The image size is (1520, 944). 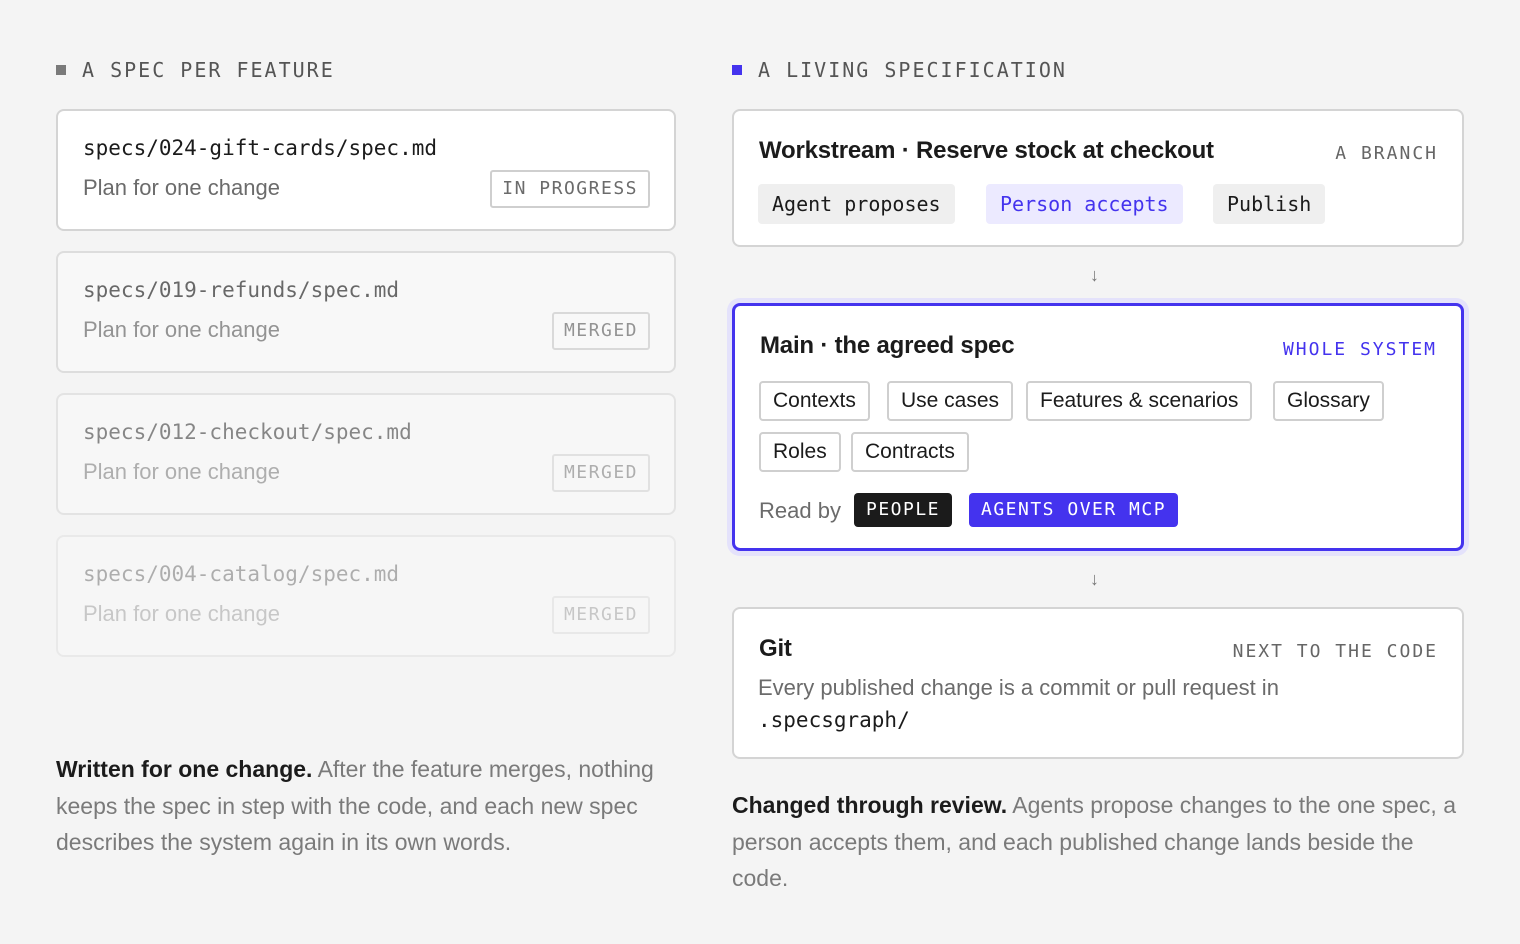 What do you see at coordinates (986, 150) in the screenshot?
I see `workstream-title: Workstream · Reserve stock at checkout` at bounding box center [986, 150].